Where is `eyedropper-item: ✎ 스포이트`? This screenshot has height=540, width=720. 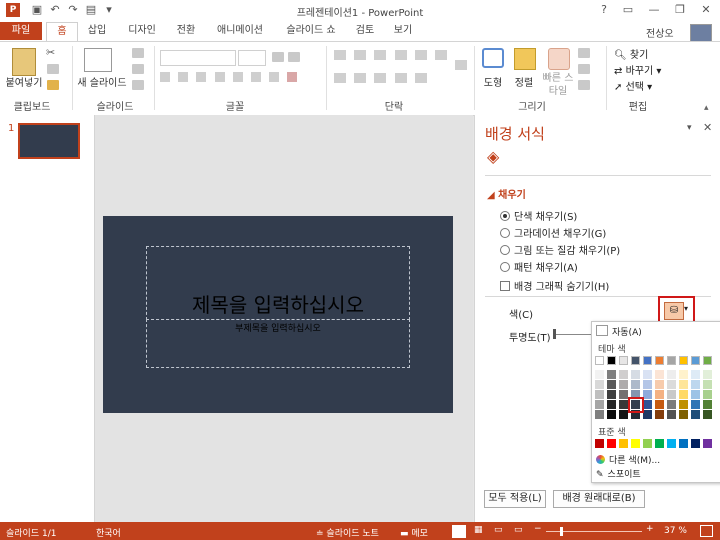 eyedropper-item: ✎ 스포이트 is located at coordinates (618, 473).